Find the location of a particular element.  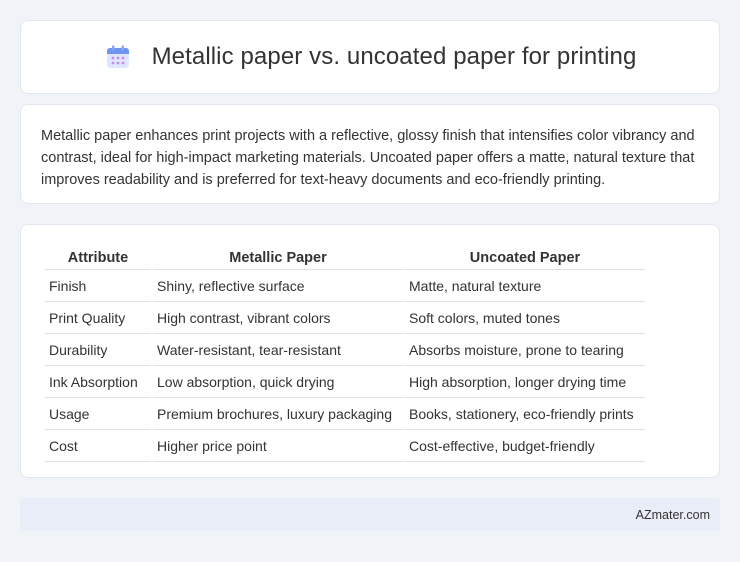

table-cell: Print Quality is located at coordinates (98, 318).